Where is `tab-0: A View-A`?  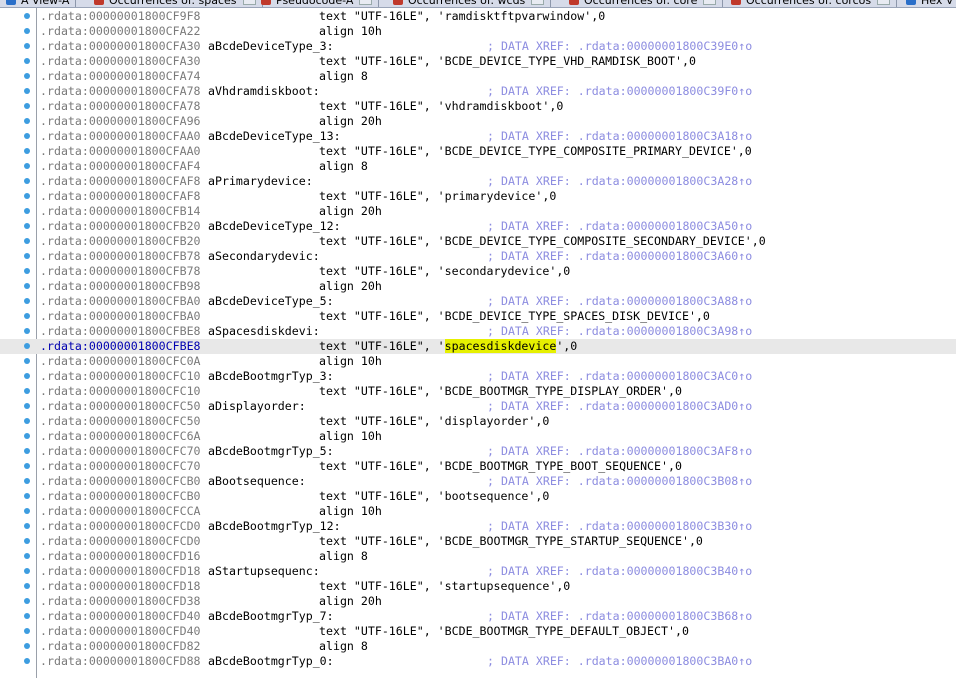 tab-0: A View-A is located at coordinates (38, 3).